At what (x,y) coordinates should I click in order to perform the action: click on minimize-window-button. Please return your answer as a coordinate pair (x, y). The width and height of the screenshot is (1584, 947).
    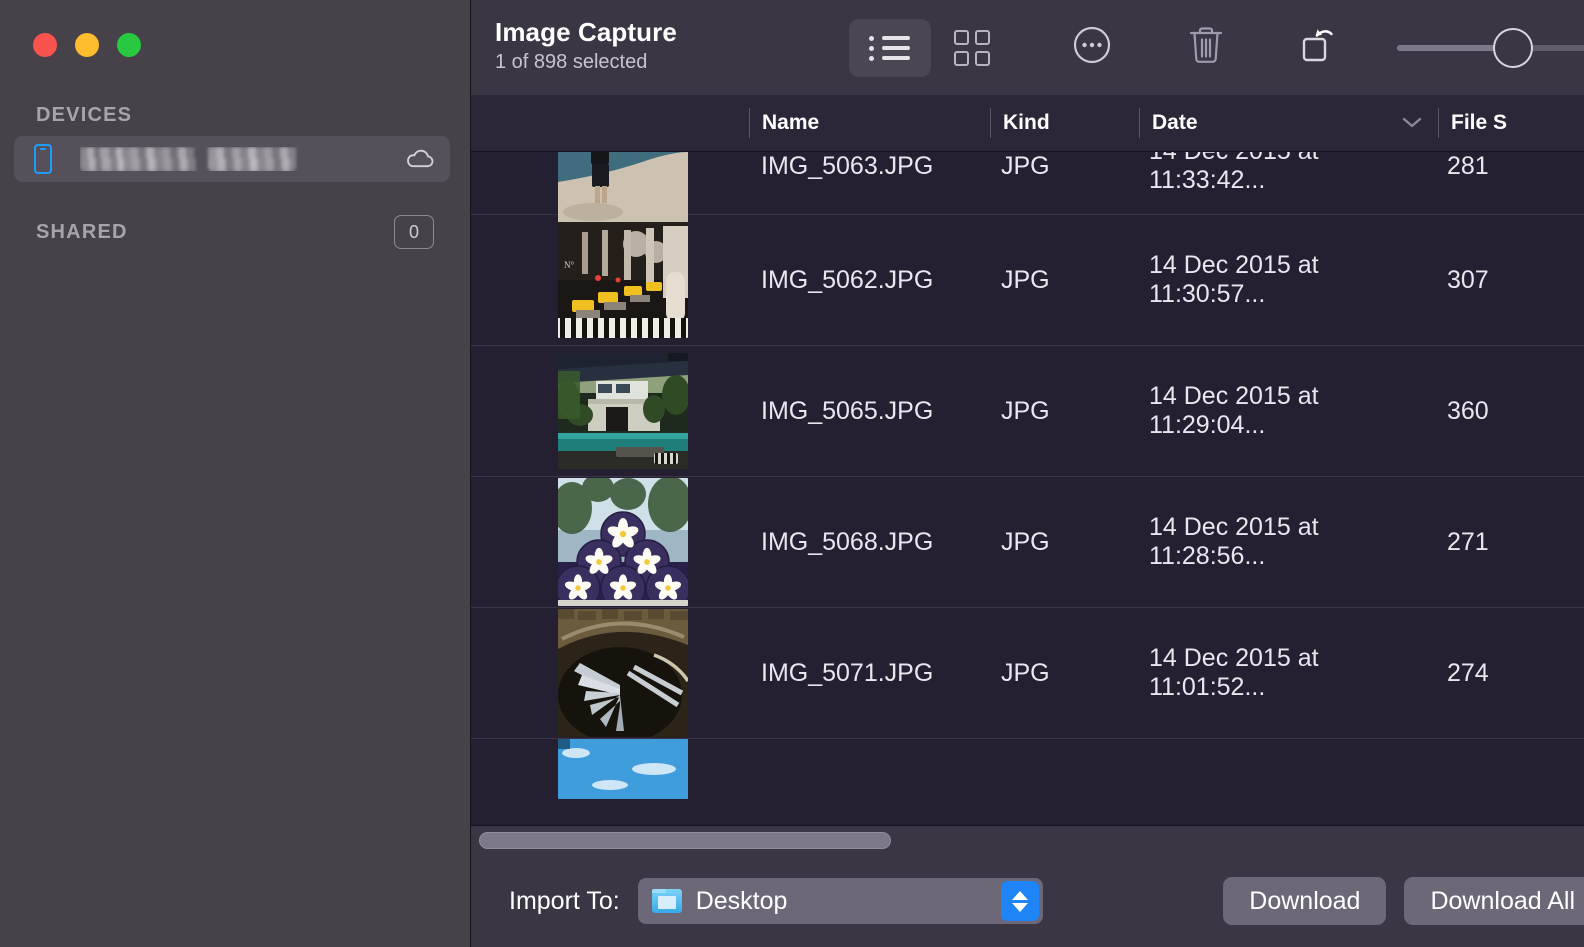
    Looking at the image, I should click on (87, 45).